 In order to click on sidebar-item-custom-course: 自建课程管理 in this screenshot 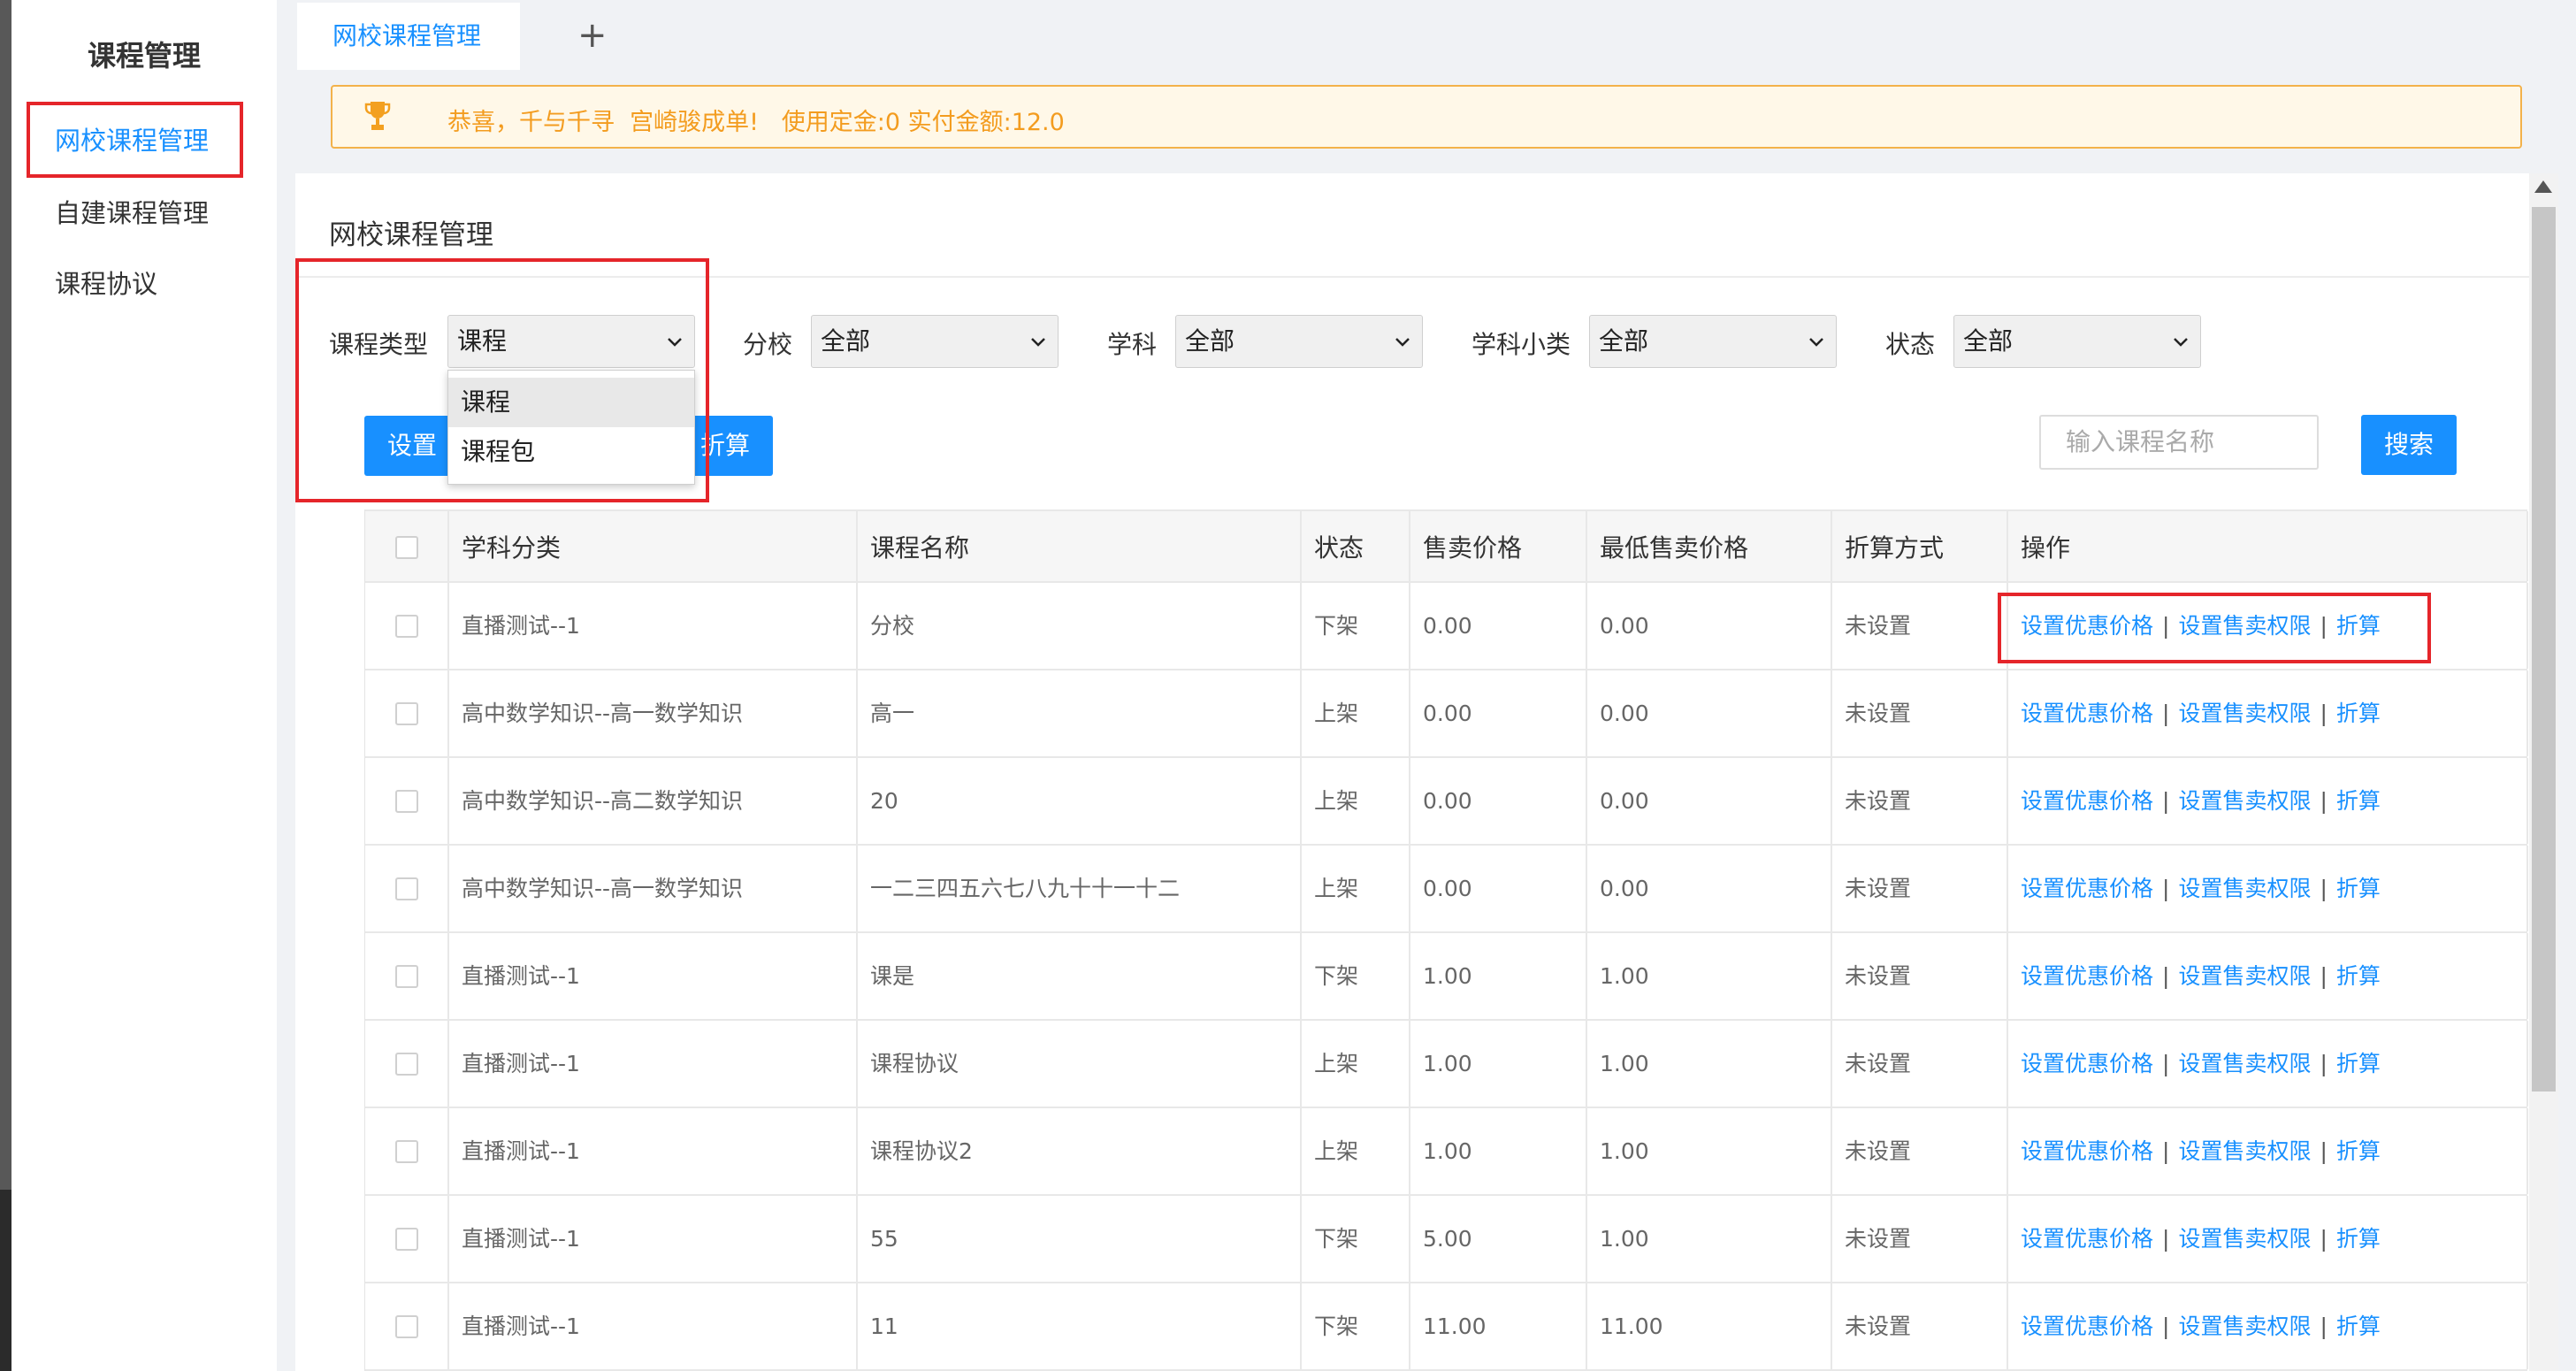, I will do `click(132, 211)`.